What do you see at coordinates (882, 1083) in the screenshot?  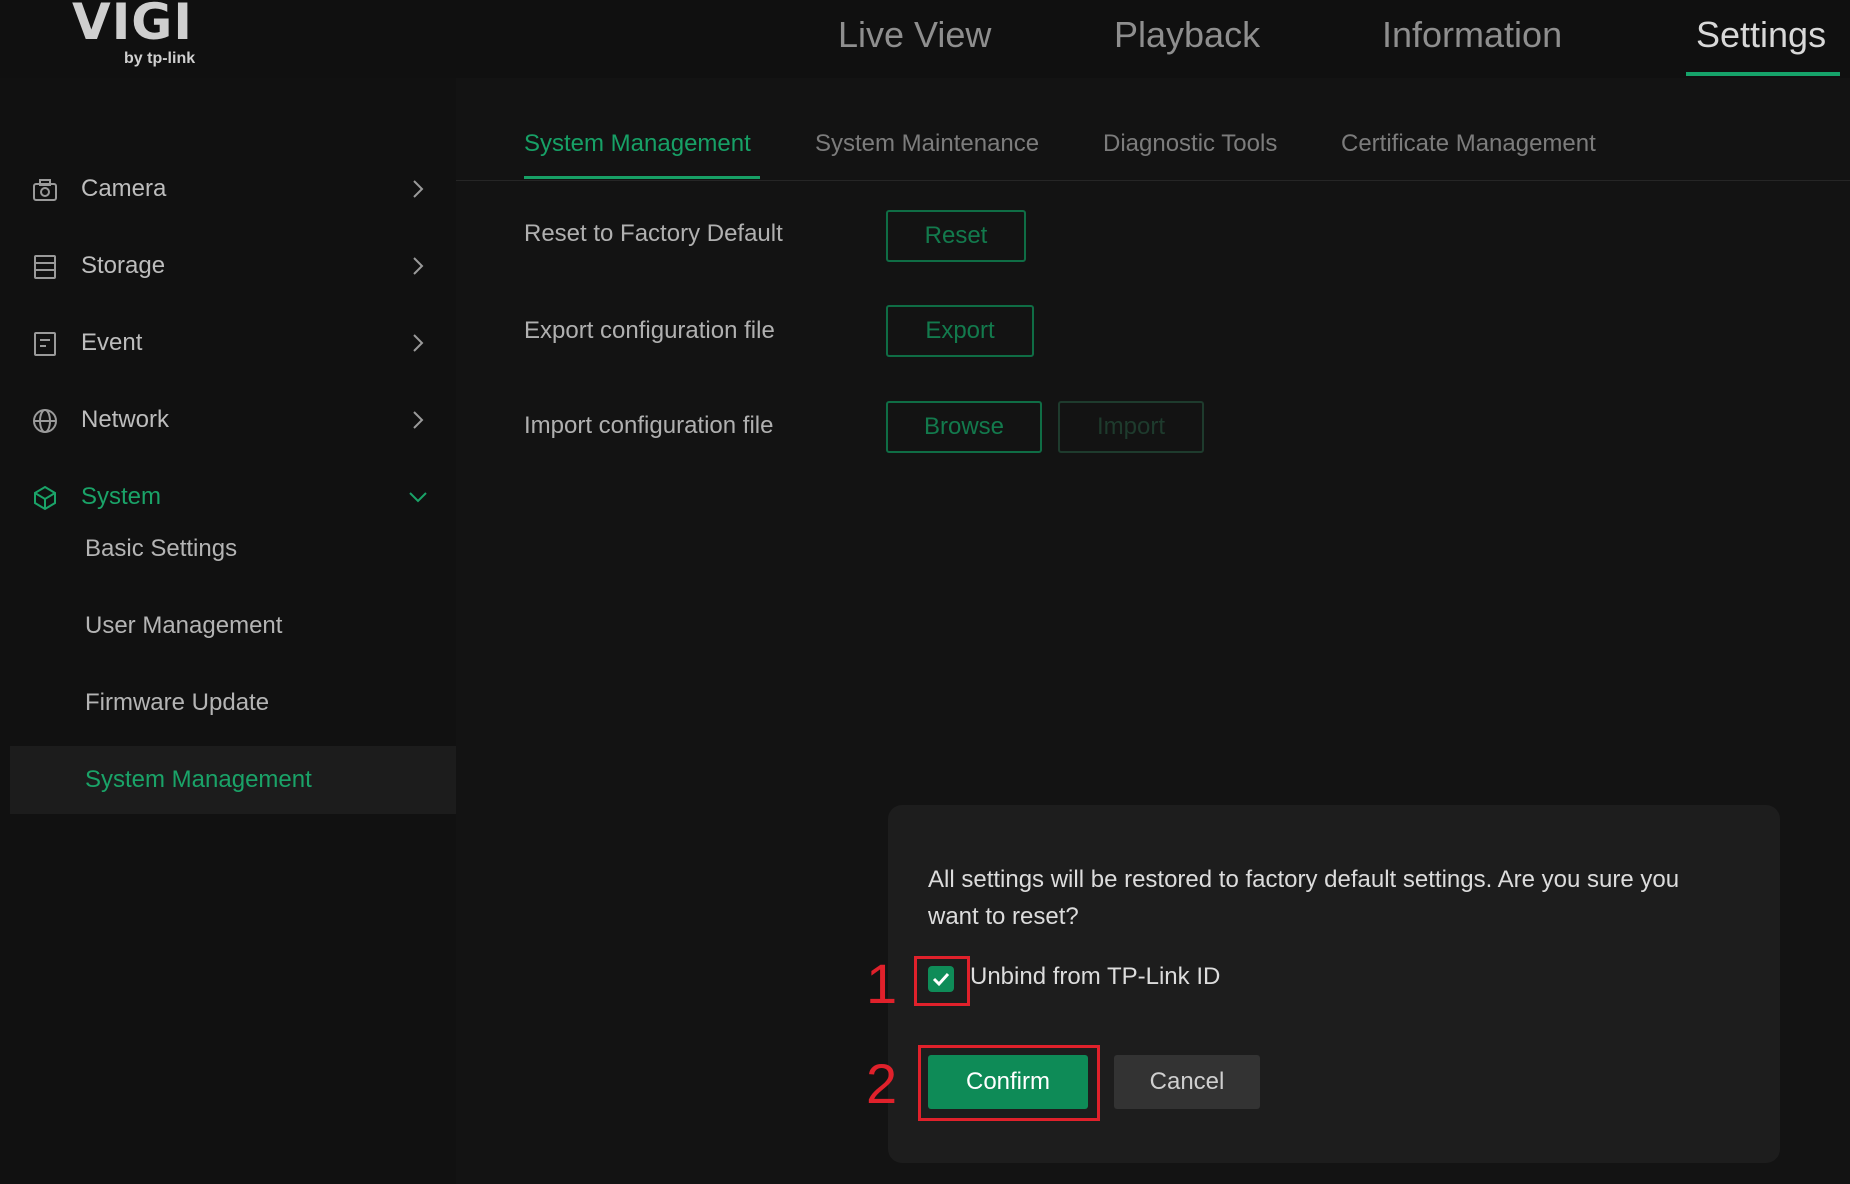 I see `annotation-step-2: 2` at bounding box center [882, 1083].